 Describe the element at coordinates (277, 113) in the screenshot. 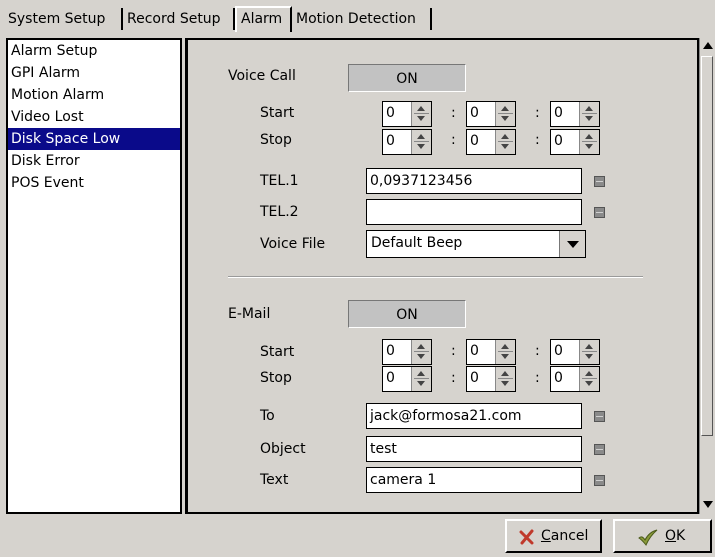

I see `voice-start-label: Start` at that location.